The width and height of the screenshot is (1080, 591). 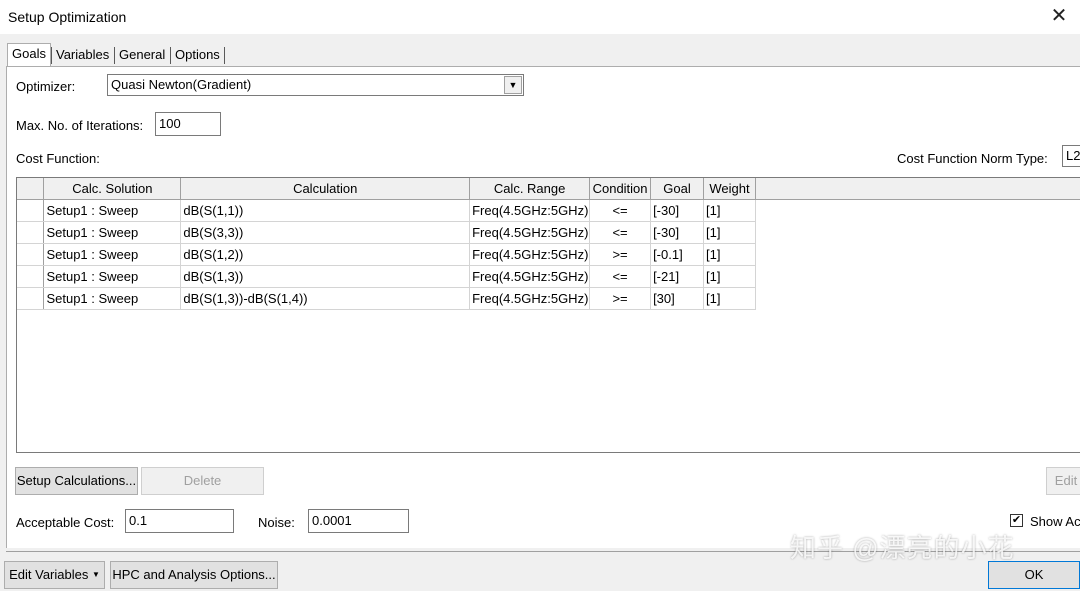 What do you see at coordinates (972, 158) in the screenshot?
I see `norm-type-label: Cost Function Norm Type:` at bounding box center [972, 158].